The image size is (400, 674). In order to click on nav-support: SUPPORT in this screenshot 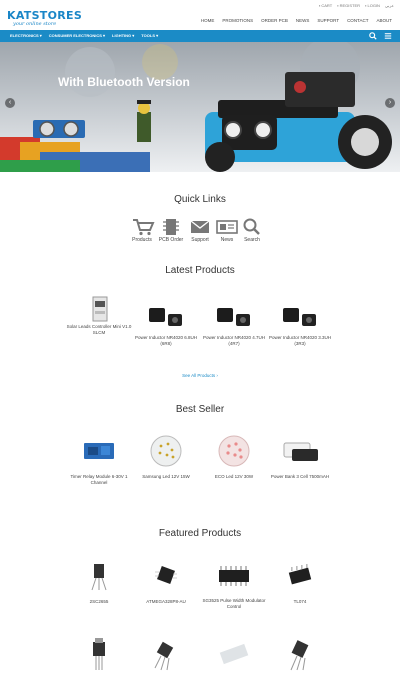, I will do `click(328, 20)`.